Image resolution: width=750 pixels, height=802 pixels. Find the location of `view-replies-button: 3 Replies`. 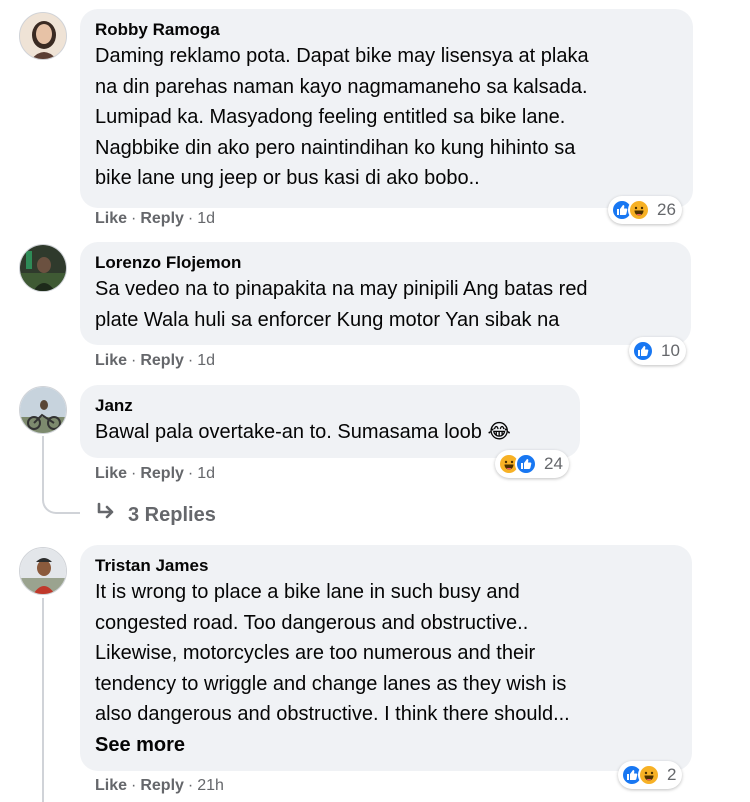

view-replies-button: 3 Replies is located at coordinates (156, 515).